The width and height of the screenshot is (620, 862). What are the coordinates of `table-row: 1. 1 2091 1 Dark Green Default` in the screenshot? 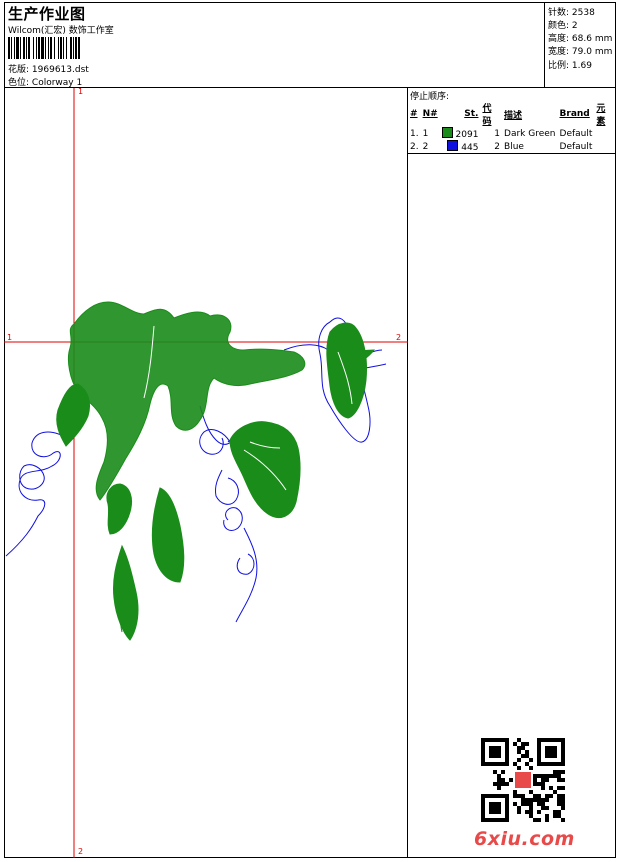 It's located at (501, 133).